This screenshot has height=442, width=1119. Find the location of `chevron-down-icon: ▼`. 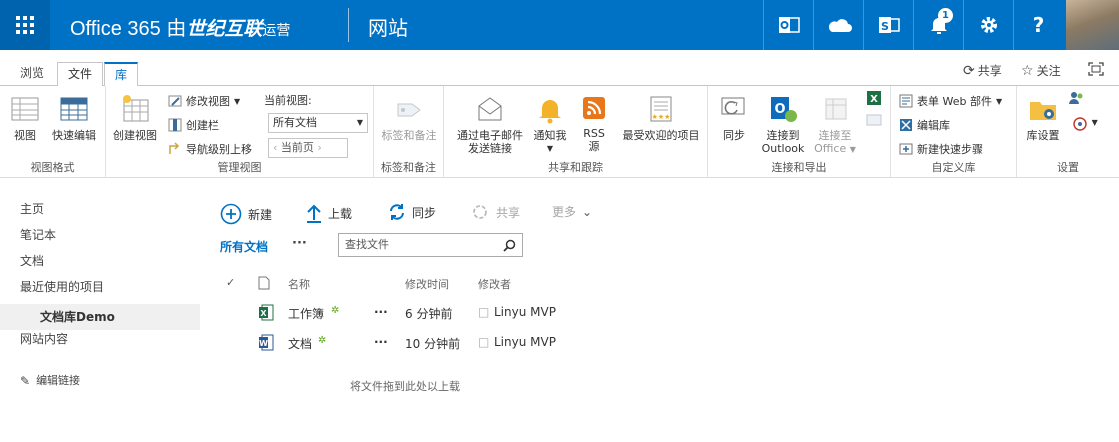

chevron-down-icon: ▼ is located at coordinates (999, 101).